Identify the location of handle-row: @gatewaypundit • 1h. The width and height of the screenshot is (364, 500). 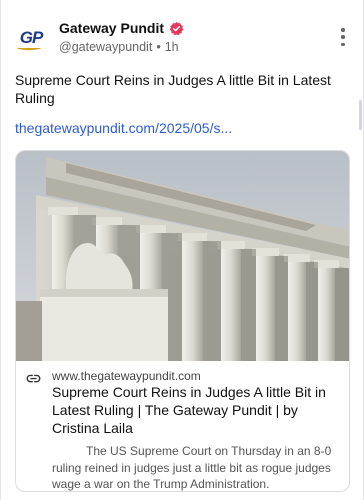
(119, 47).